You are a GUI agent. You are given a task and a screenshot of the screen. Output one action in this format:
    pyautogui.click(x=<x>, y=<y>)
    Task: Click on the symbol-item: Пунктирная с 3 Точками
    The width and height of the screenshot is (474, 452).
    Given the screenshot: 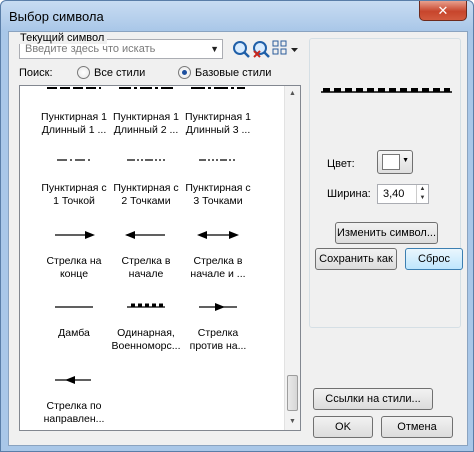 What is the action you would take?
    pyautogui.click(x=218, y=182)
    